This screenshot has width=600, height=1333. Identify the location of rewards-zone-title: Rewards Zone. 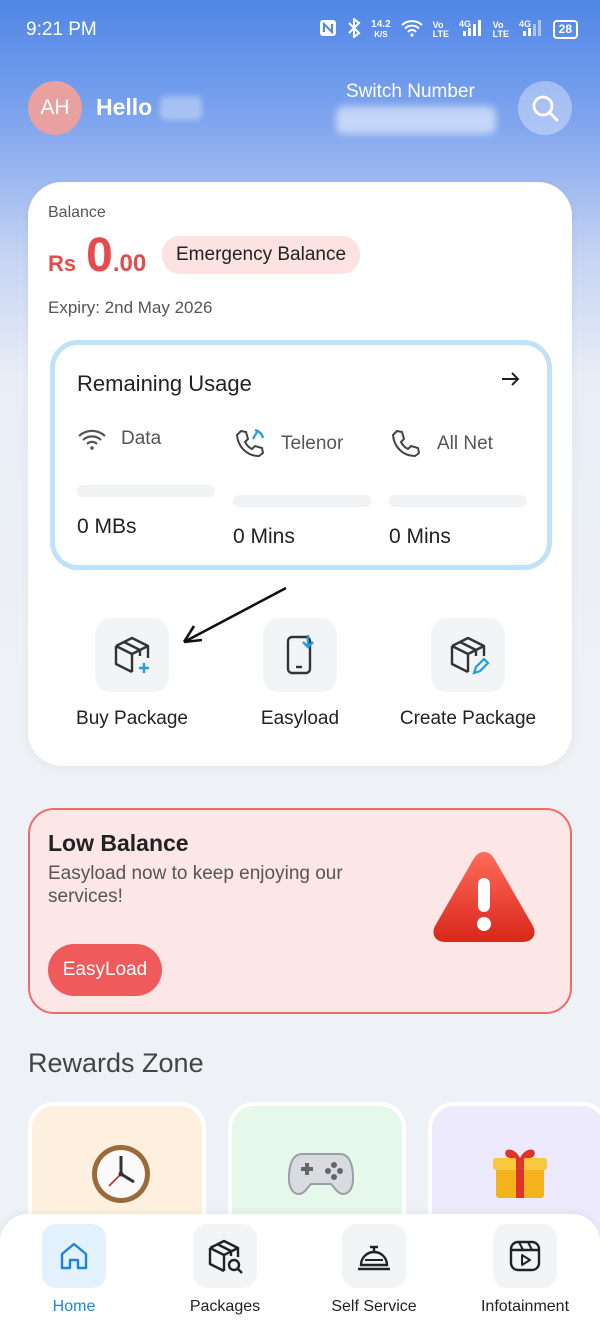
(116, 1063).